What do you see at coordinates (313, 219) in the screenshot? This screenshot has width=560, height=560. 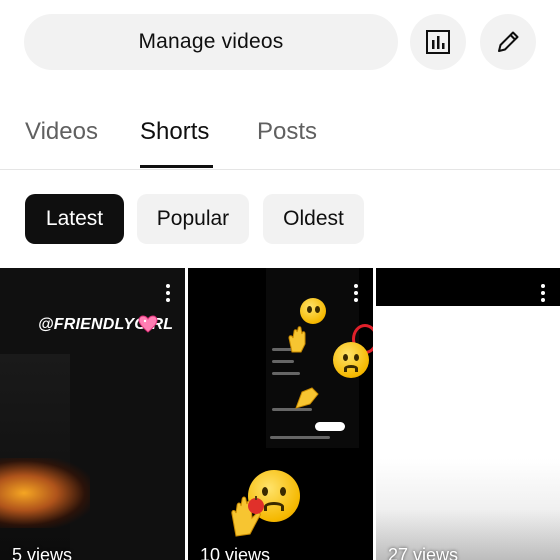 I see `chip-oldest: Oldest` at bounding box center [313, 219].